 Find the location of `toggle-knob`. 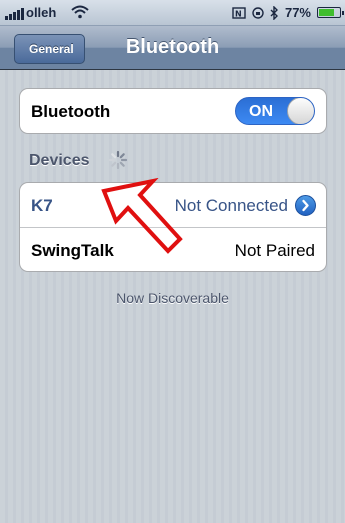

toggle-knob is located at coordinates (300, 111).